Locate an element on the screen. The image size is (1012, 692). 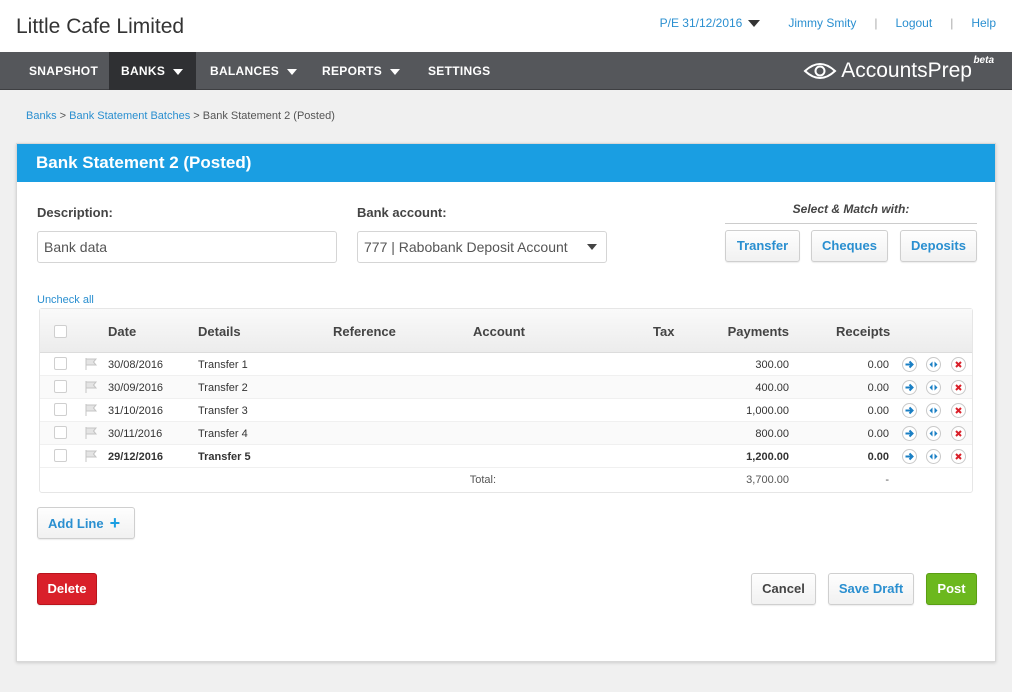
col-date: Date is located at coordinates (122, 331).